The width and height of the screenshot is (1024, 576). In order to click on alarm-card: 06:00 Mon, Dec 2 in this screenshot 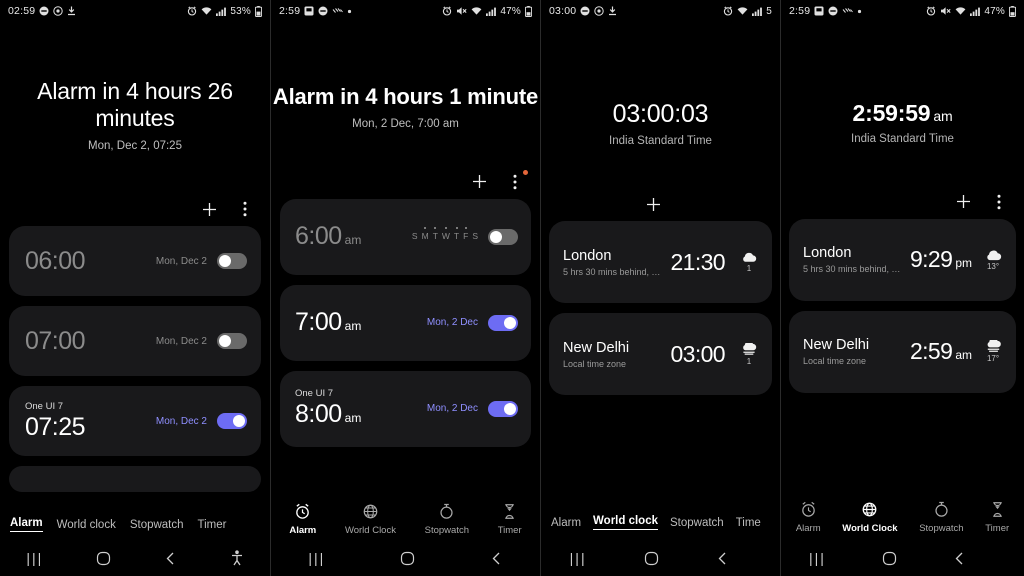, I will do `click(135, 261)`.